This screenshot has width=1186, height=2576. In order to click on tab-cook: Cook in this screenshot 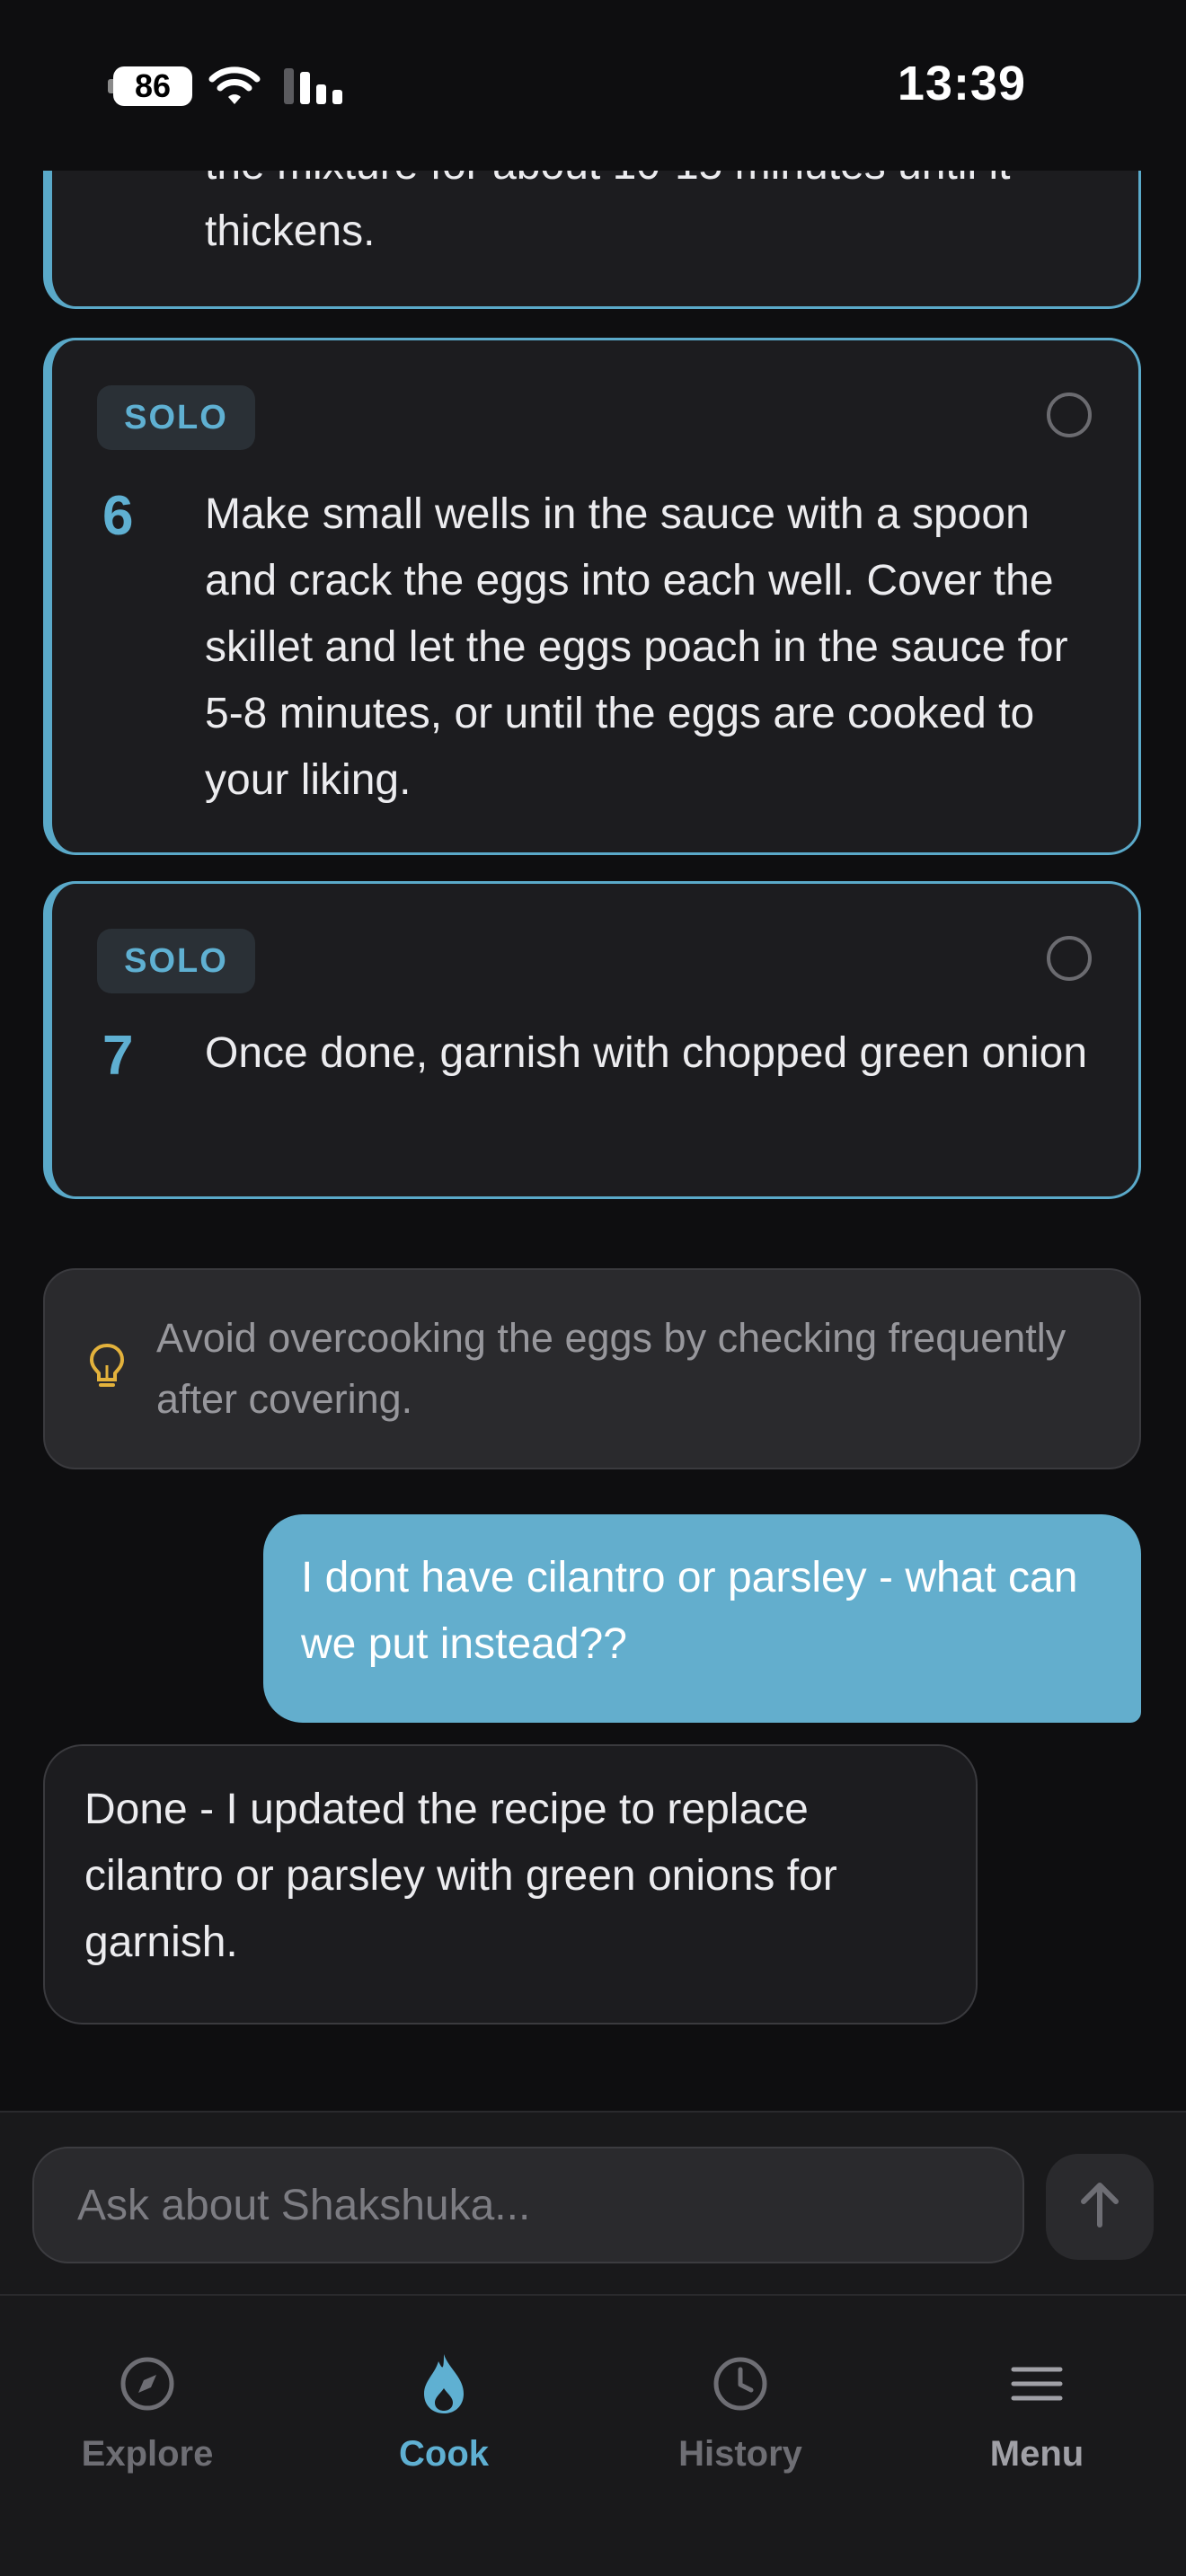, I will do `click(444, 2411)`.